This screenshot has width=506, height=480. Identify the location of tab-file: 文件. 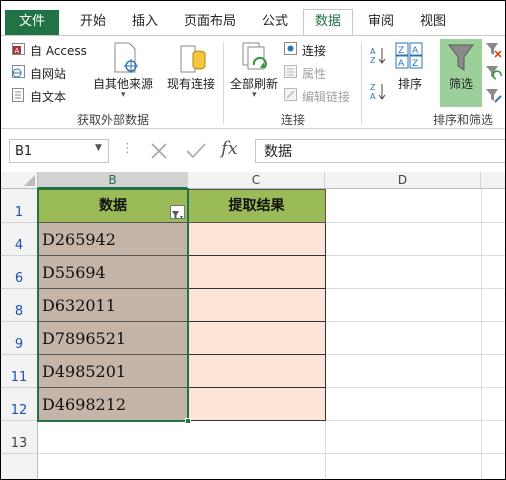
(32, 22).